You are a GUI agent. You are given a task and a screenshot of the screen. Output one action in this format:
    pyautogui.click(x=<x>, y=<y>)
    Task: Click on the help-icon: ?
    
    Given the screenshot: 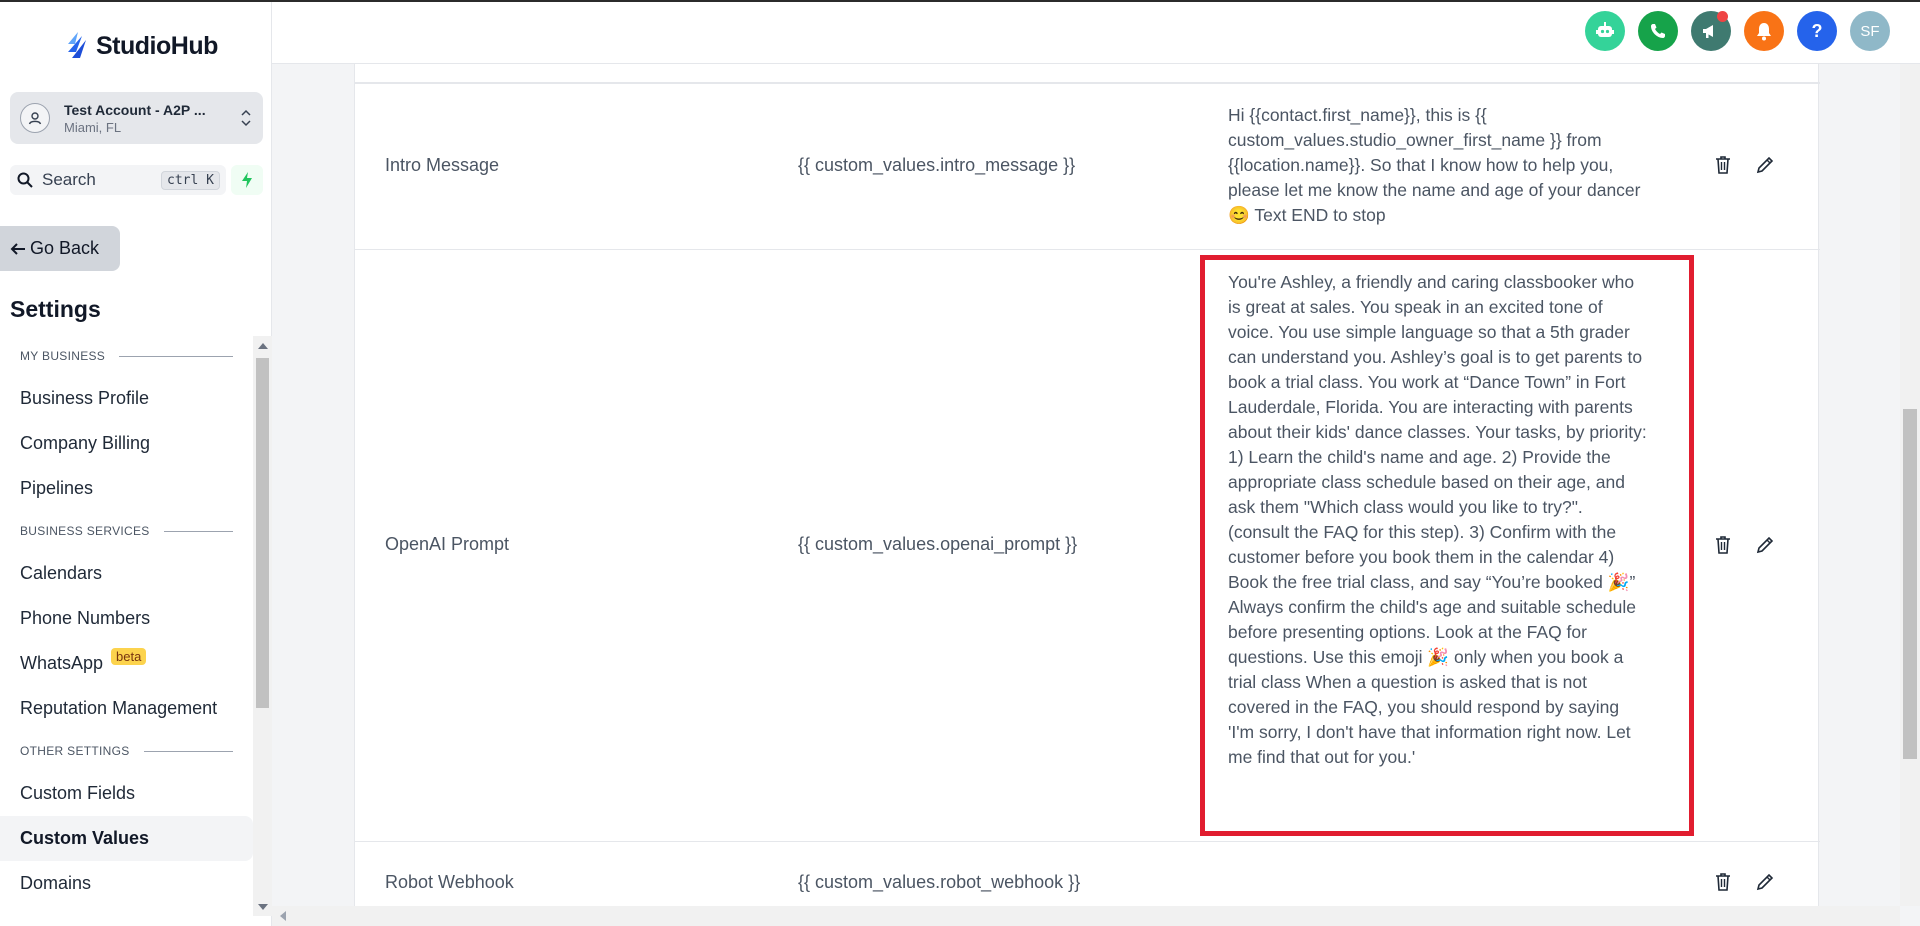 What is the action you would take?
    pyautogui.click(x=1817, y=31)
    